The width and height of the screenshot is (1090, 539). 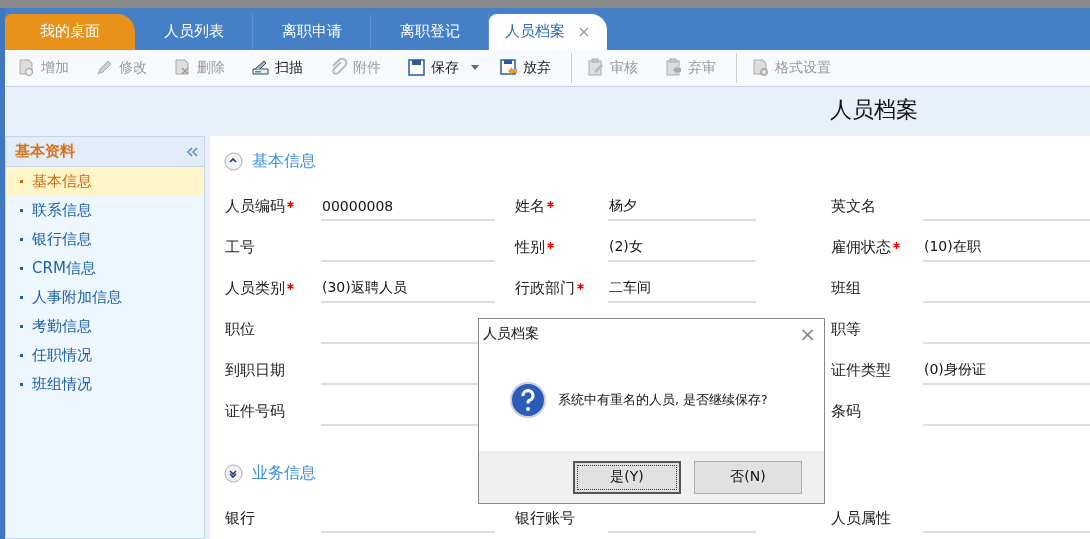 What do you see at coordinates (545, 288) in the screenshot?
I see `field-label: 行政部门` at bounding box center [545, 288].